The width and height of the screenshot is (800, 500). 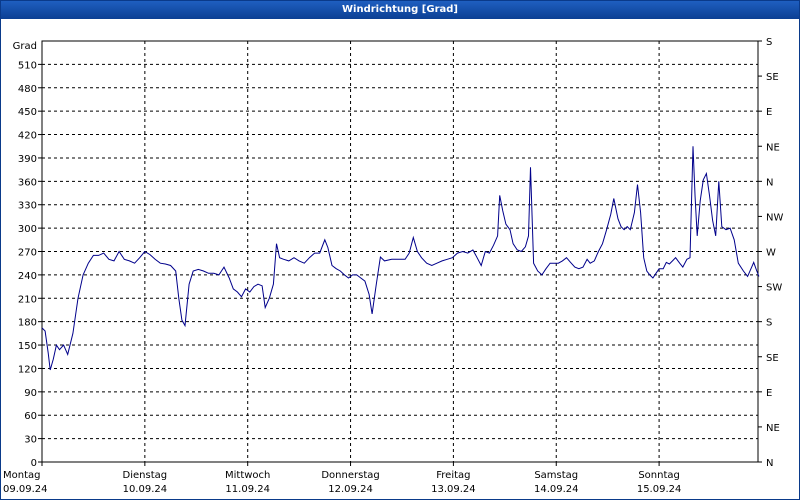 I want to click on x-tick-day-label: Freitag, so click(x=453, y=475).